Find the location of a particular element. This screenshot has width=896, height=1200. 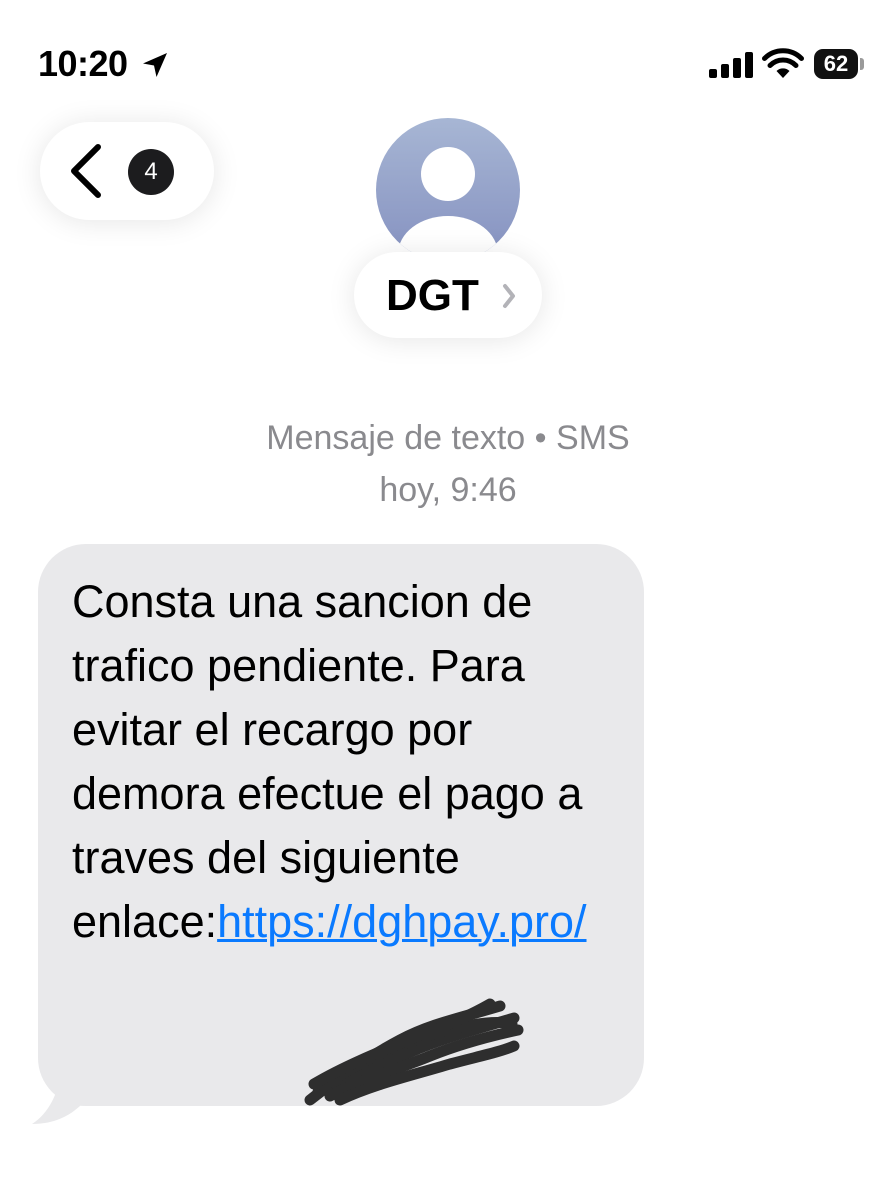

cellular-signal-icon is located at coordinates (731, 65).